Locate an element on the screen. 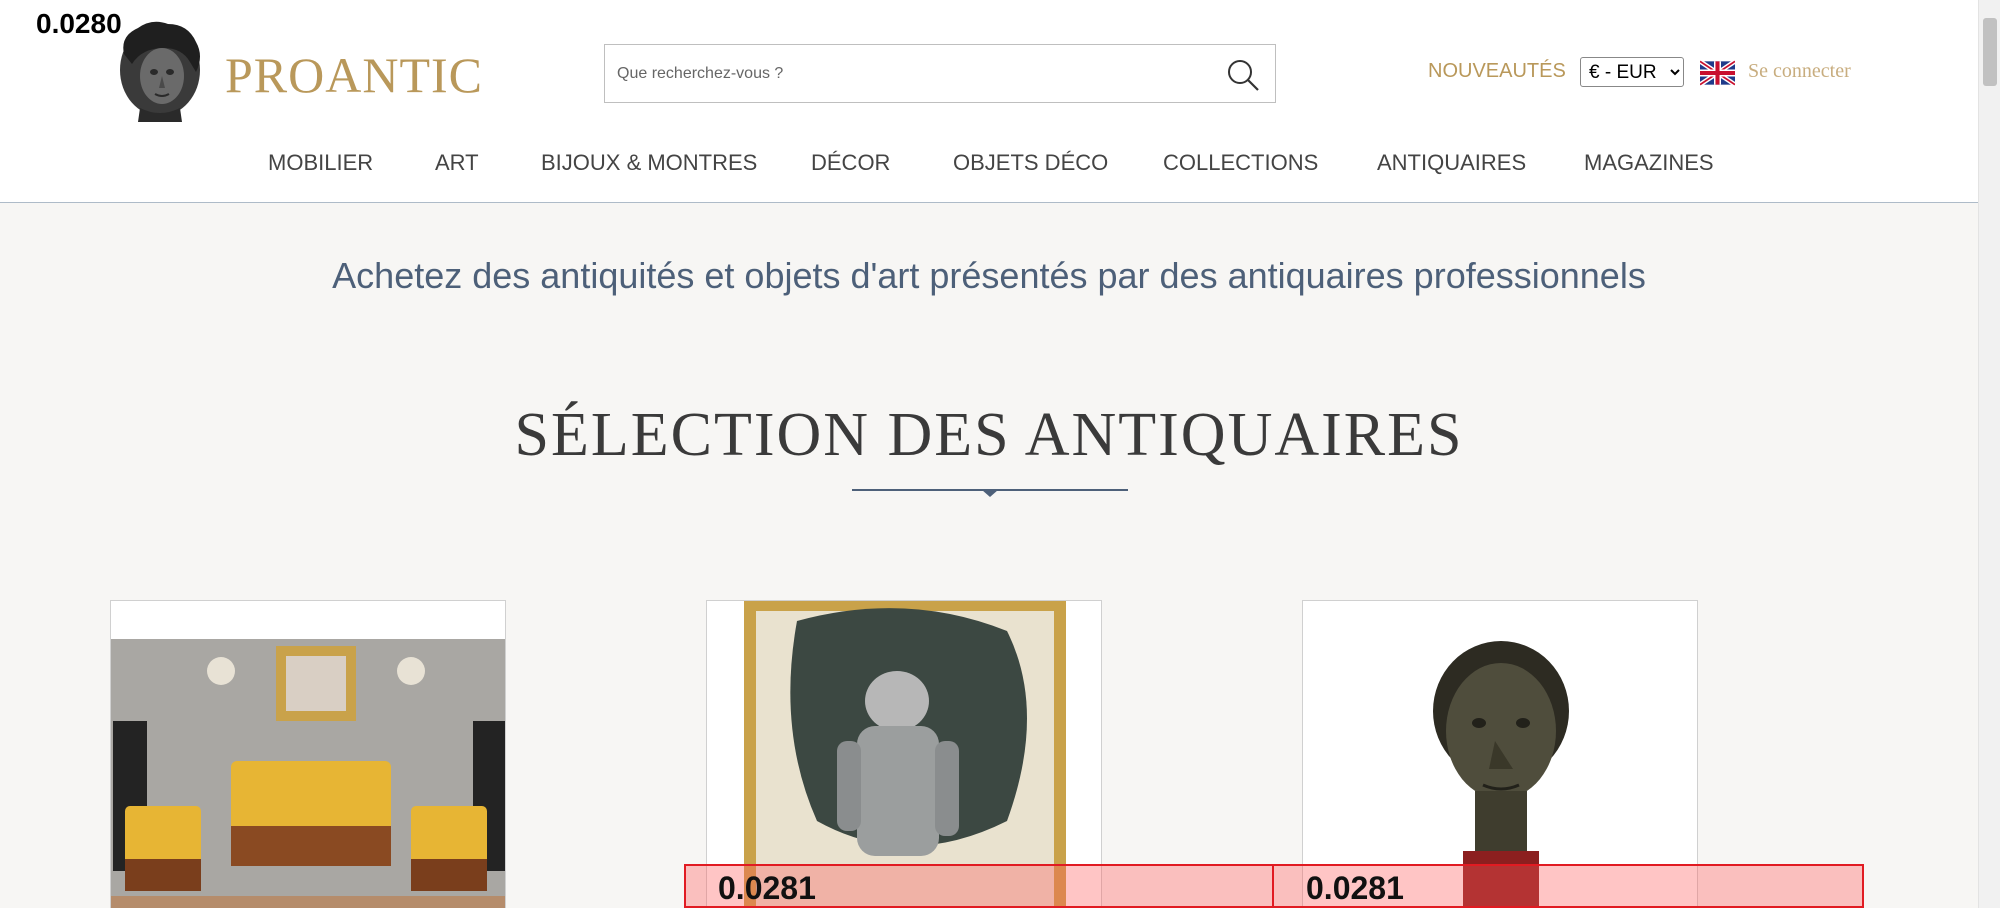 The height and width of the screenshot is (908, 2000). search-icon is located at coordinates (1243, 75).